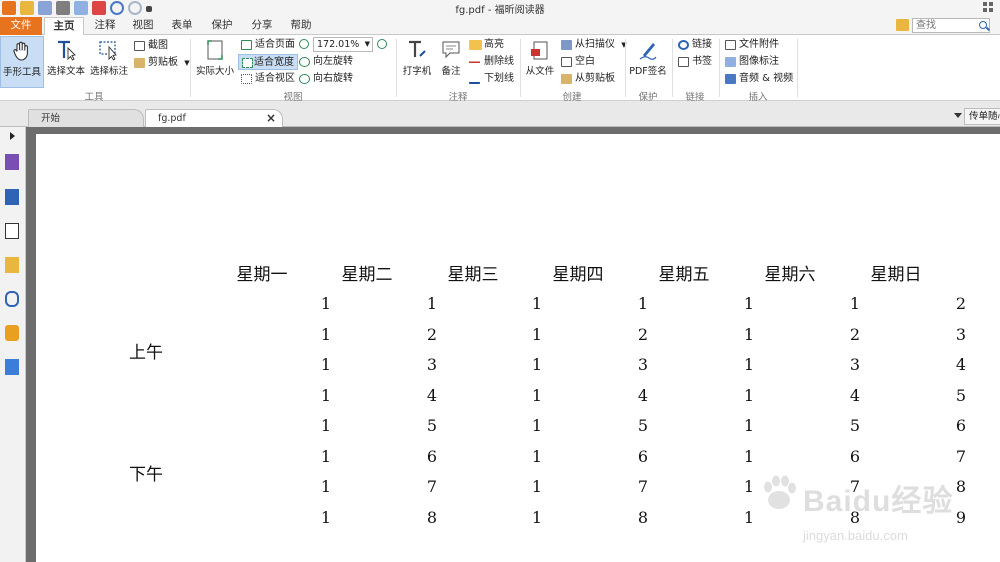 The image size is (1000, 562). Describe the element at coordinates (648, 62) in the screenshot. I see `pdf-sign-button: PDF签名` at that location.